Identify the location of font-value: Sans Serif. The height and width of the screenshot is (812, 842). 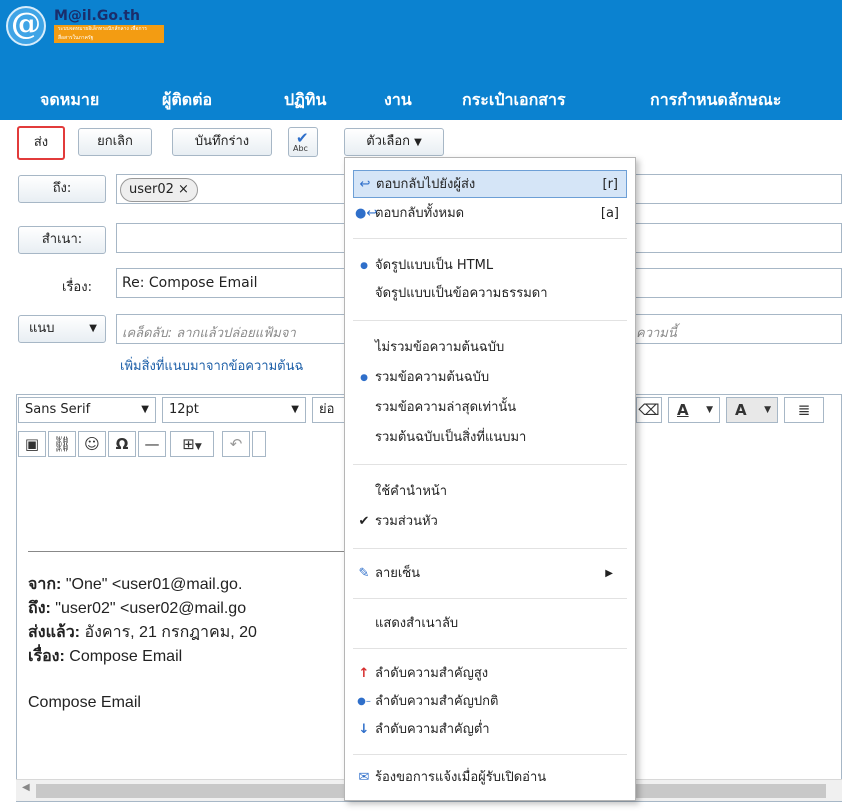
(58, 409).